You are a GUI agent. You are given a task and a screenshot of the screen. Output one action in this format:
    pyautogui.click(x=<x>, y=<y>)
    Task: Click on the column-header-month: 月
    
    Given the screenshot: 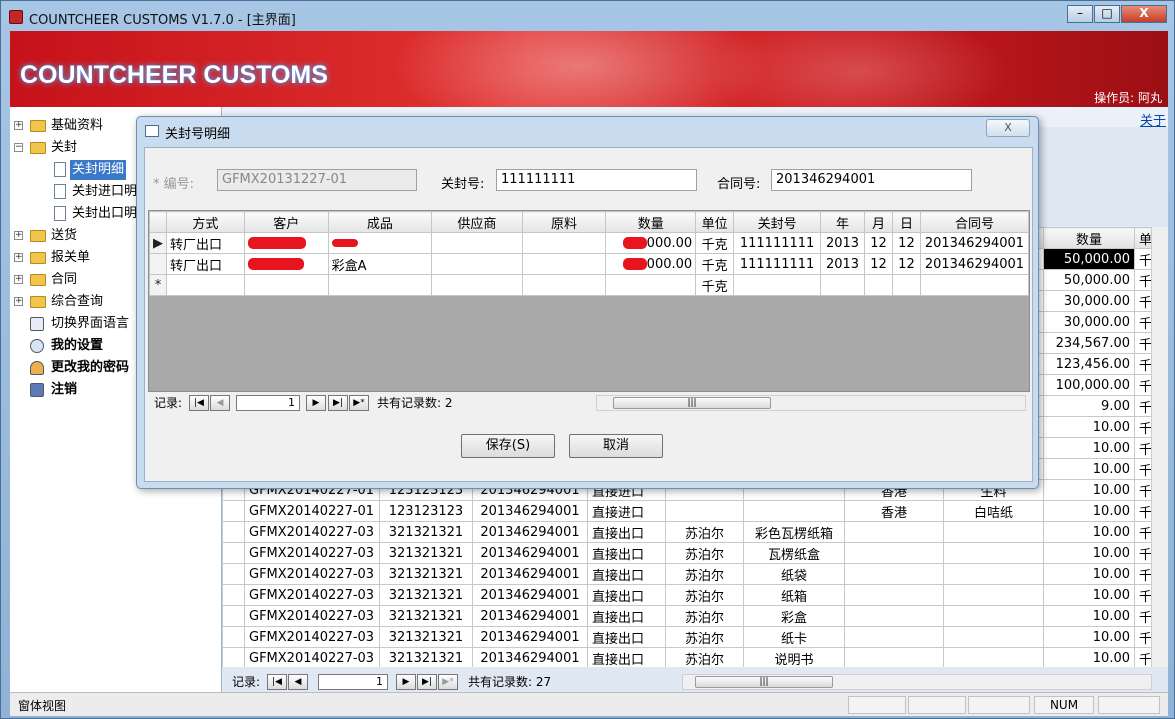 What is the action you would take?
    pyautogui.click(x=878, y=222)
    